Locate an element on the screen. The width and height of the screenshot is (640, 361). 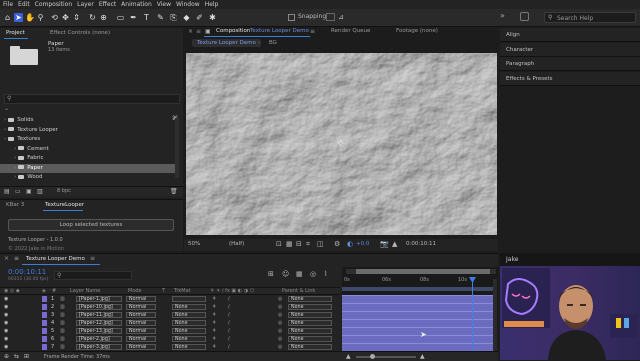
switches-toggle-icon: ⇆ is located at coordinates (16, 356).